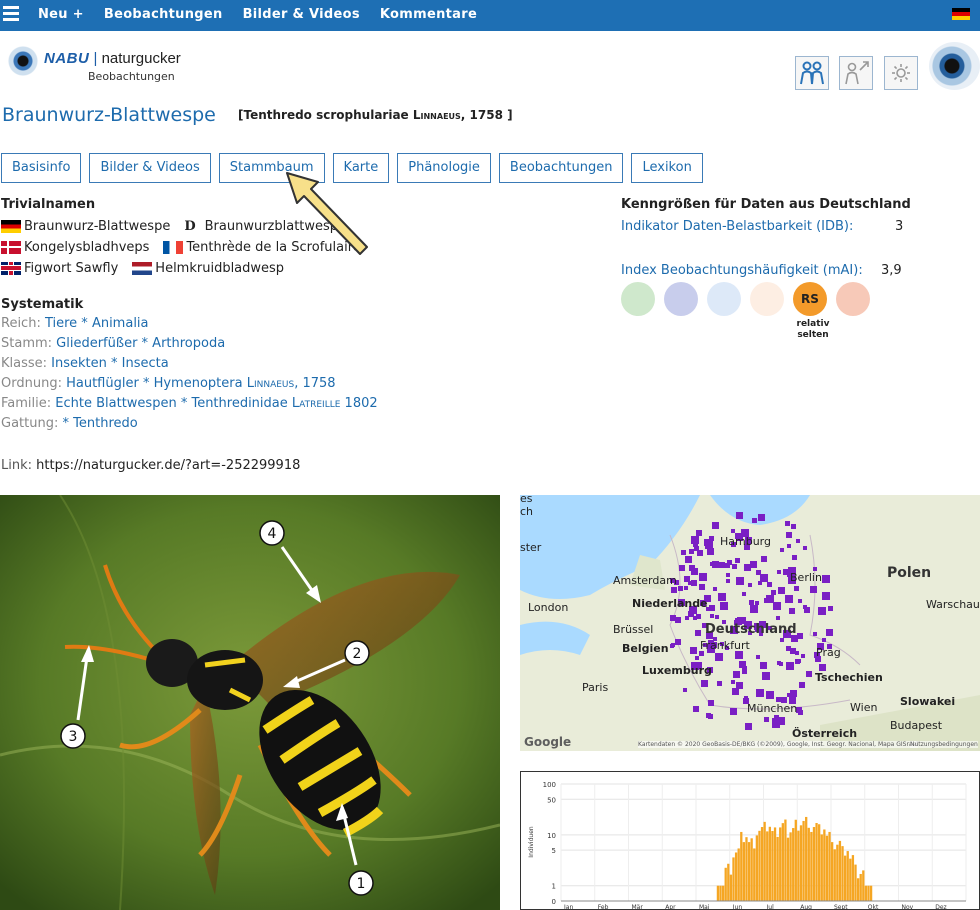 The height and width of the screenshot is (910, 980). What do you see at coordinates (168, 465) in the screenshot?
I see `permalink-url: https://naturgucker.de/?art=-252299918` at bounding box center [168, 465].